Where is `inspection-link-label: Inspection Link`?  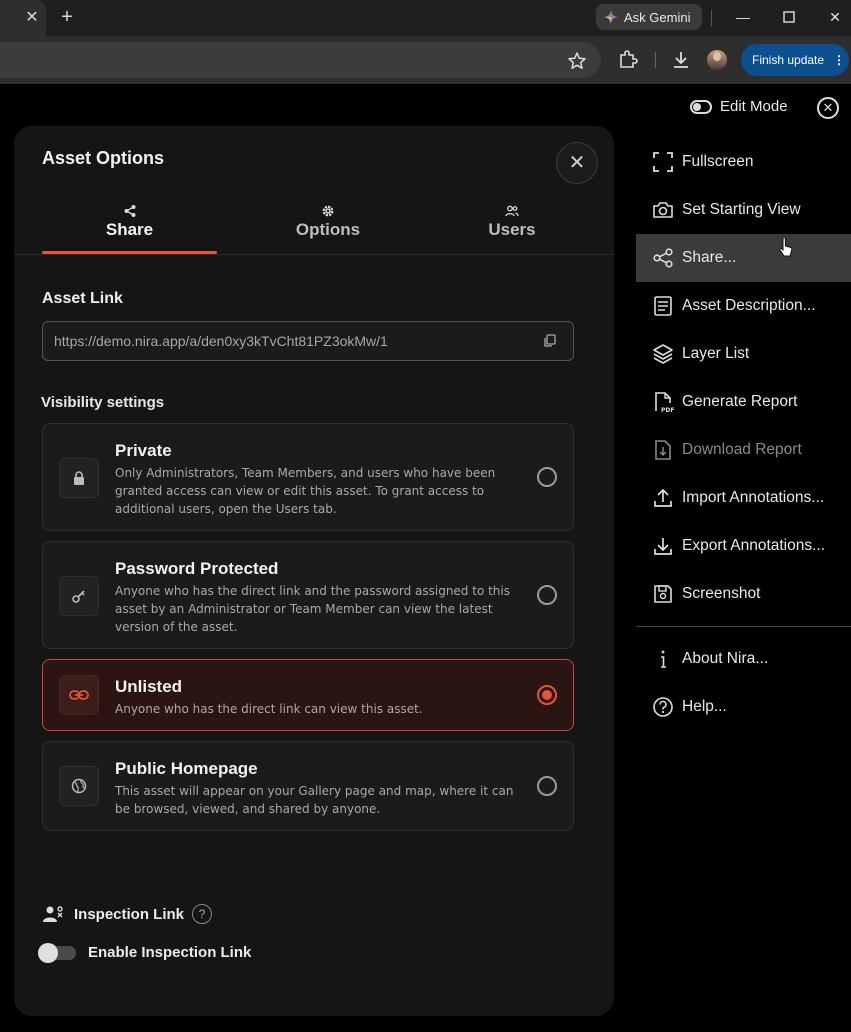
inspection-link-label: Inspection Link is located at coordinates (129, 914).